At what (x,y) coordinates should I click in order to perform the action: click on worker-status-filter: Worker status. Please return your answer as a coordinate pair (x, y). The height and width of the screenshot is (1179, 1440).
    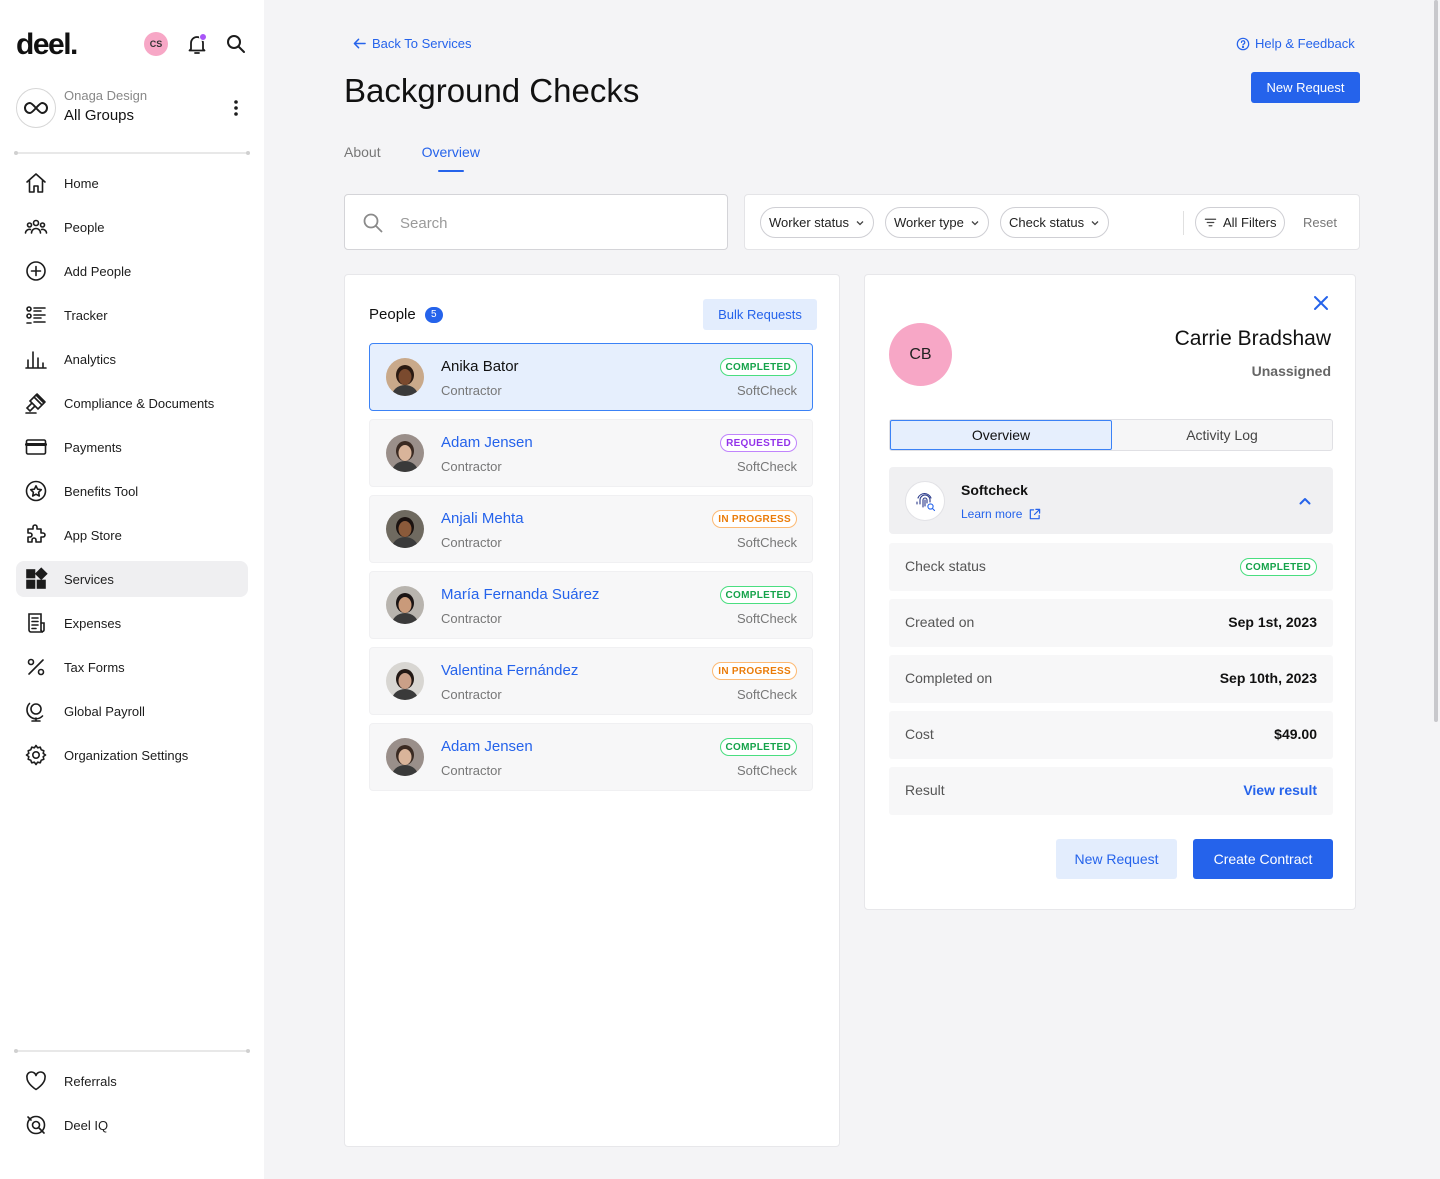
    Looking at the image, I should click on (817, 222).